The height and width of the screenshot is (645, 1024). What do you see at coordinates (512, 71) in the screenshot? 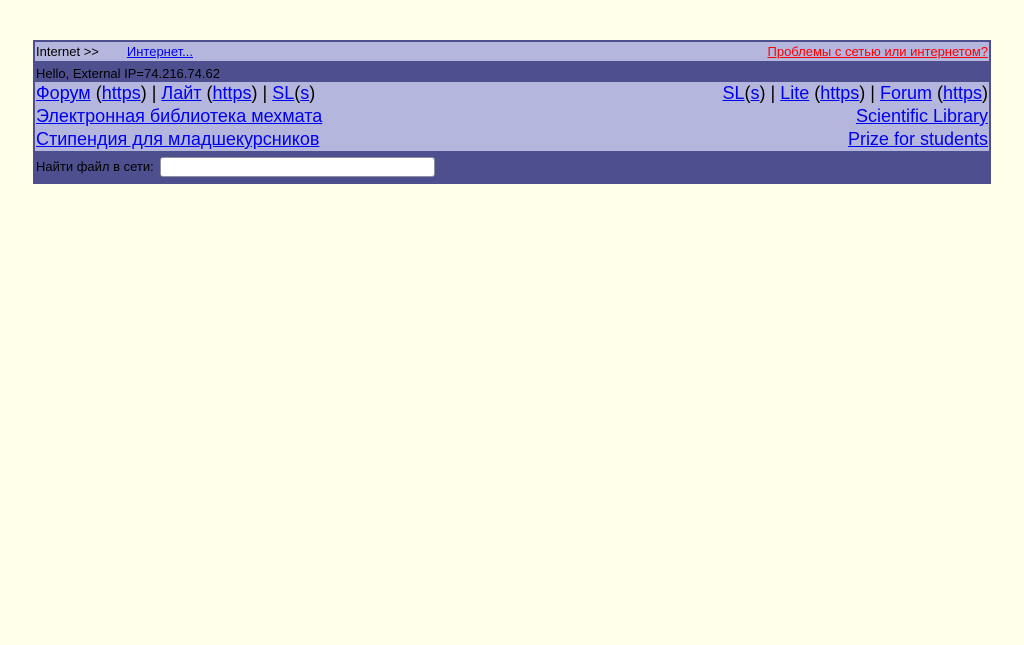
I see `hello-bar: Hello, External IP=74.216.74.62` at bounding box center [512, 71].